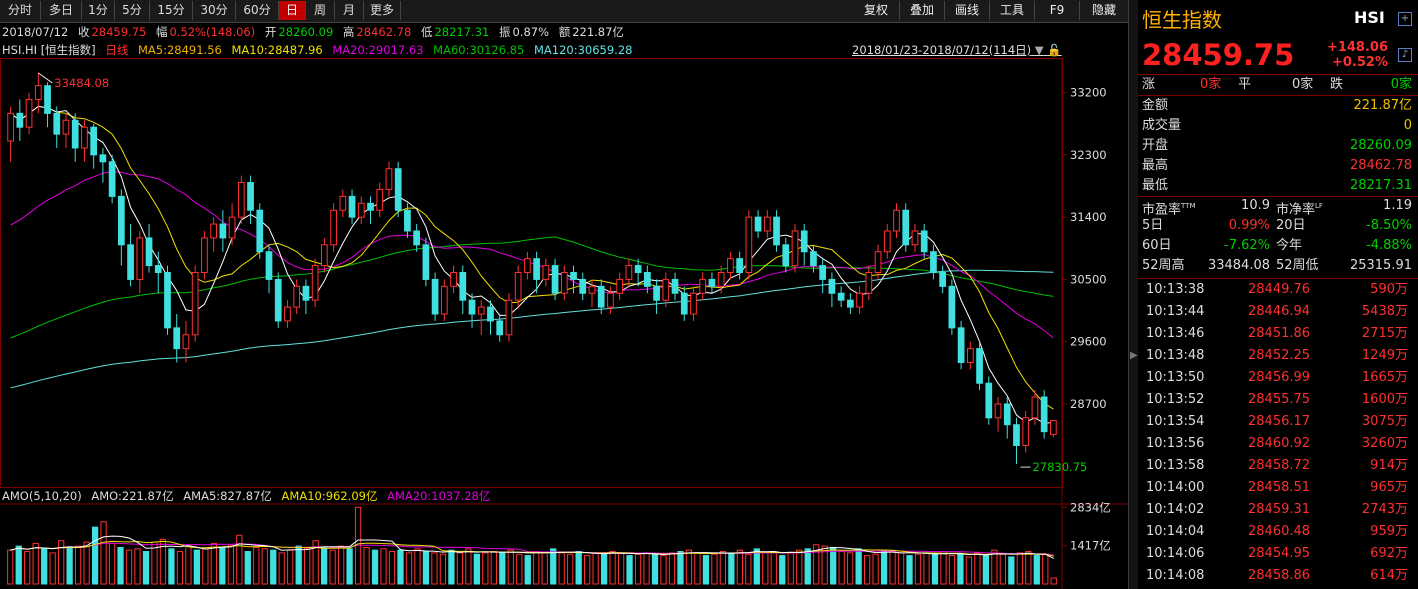  What do you see at coordinates (132, 496) in the screenshot?
I see `amo-value: AMO:221.87亿` at bounding box center [132, 496].